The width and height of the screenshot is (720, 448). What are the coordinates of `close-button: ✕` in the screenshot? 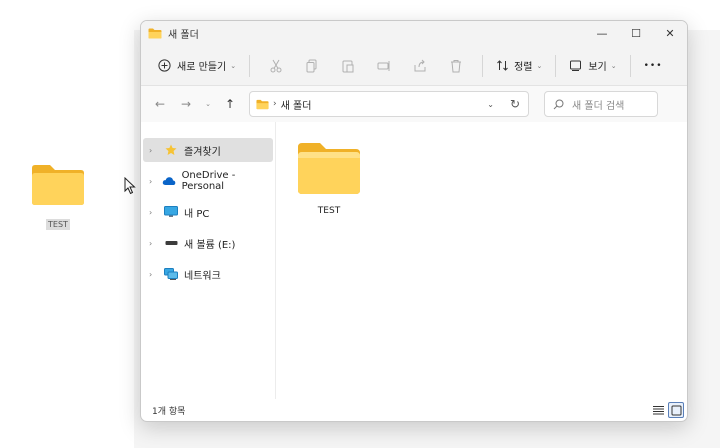 It's located at (670, 33).